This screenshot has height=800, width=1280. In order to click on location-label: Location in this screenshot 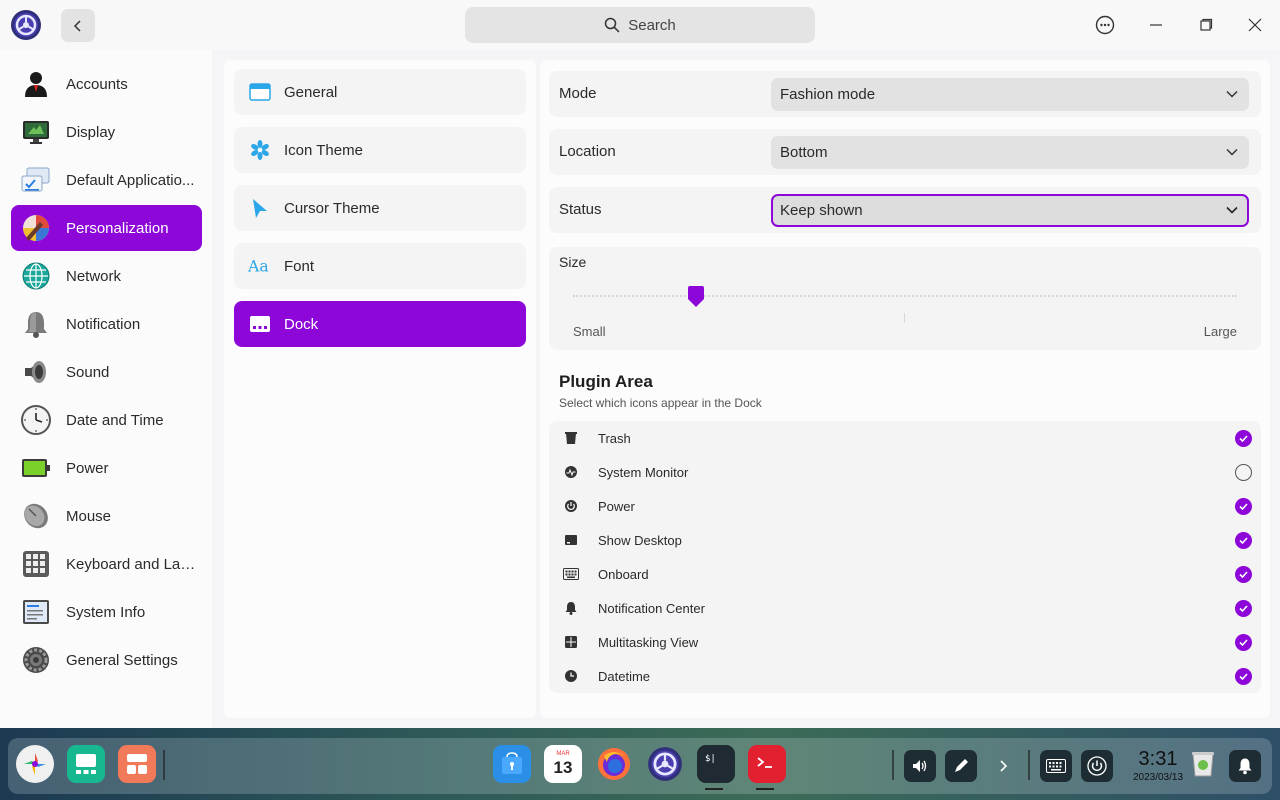, I will do `click(587, 151)`.